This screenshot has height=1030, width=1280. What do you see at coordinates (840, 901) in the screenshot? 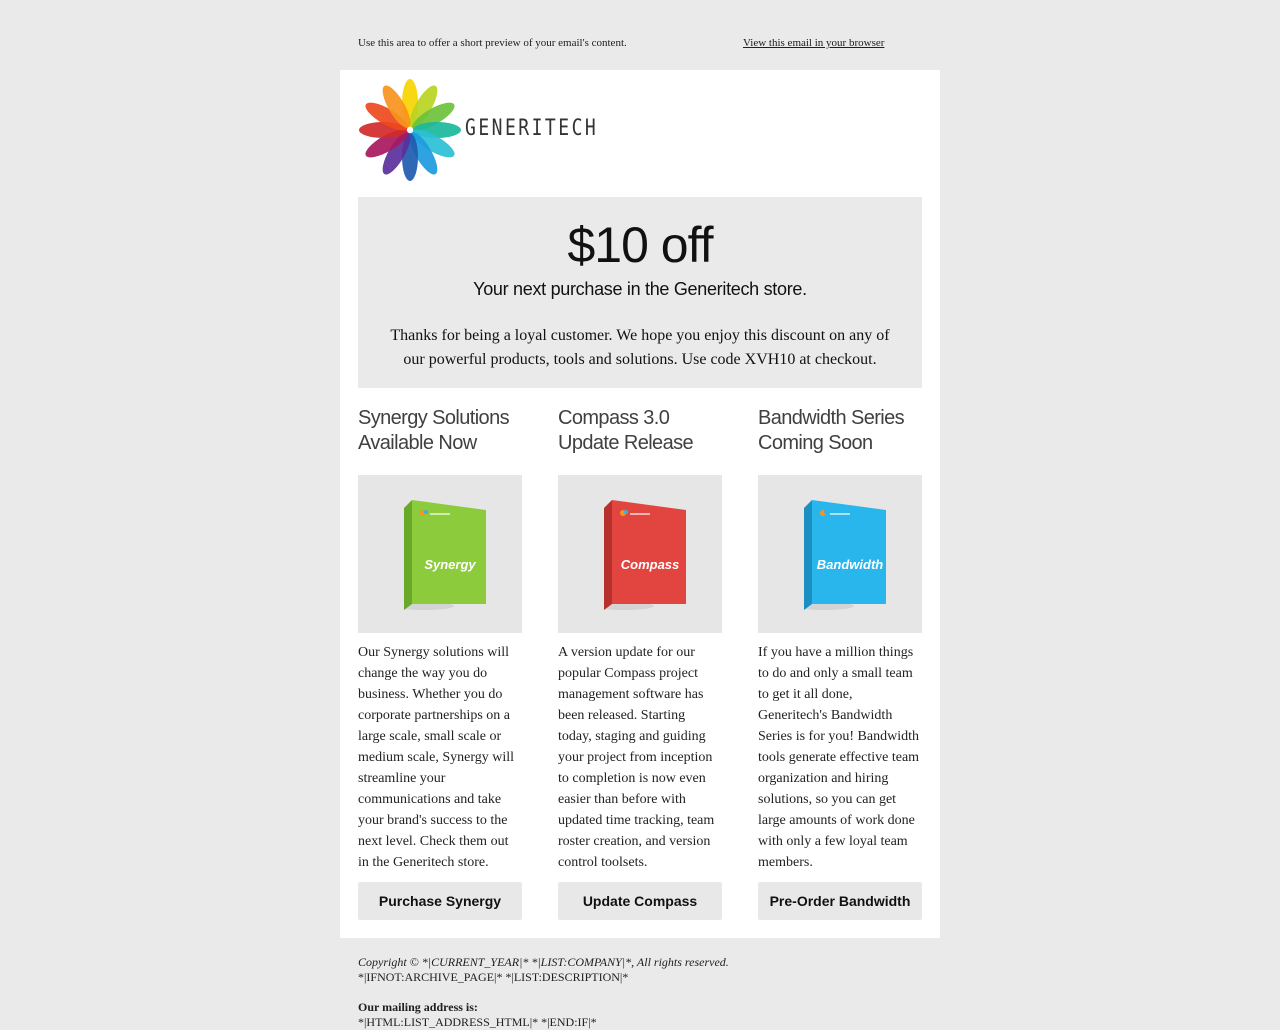
I see `product-cta-button: Pre-Order Bandwidth` at bounding box center [840, 901].